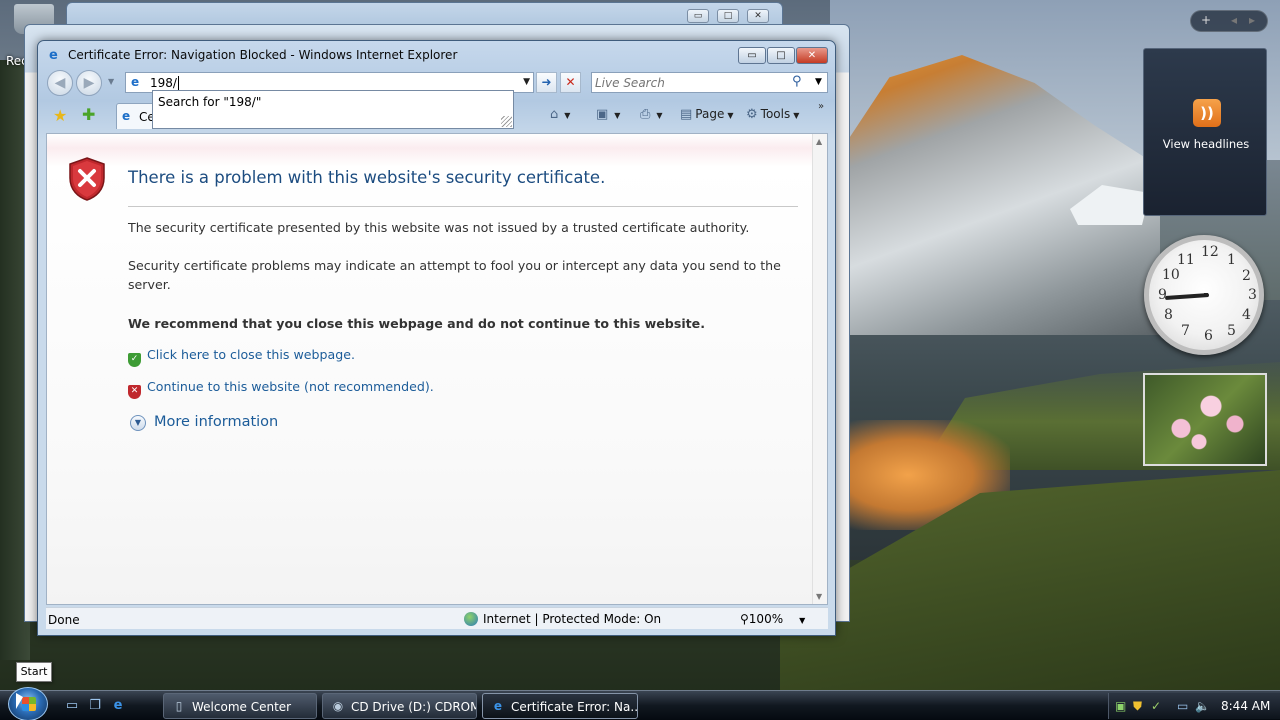  What do you see at coordinates (781, 55) in the screenshot?
I see `maximize-button: □` at bounding box center [781, 55].